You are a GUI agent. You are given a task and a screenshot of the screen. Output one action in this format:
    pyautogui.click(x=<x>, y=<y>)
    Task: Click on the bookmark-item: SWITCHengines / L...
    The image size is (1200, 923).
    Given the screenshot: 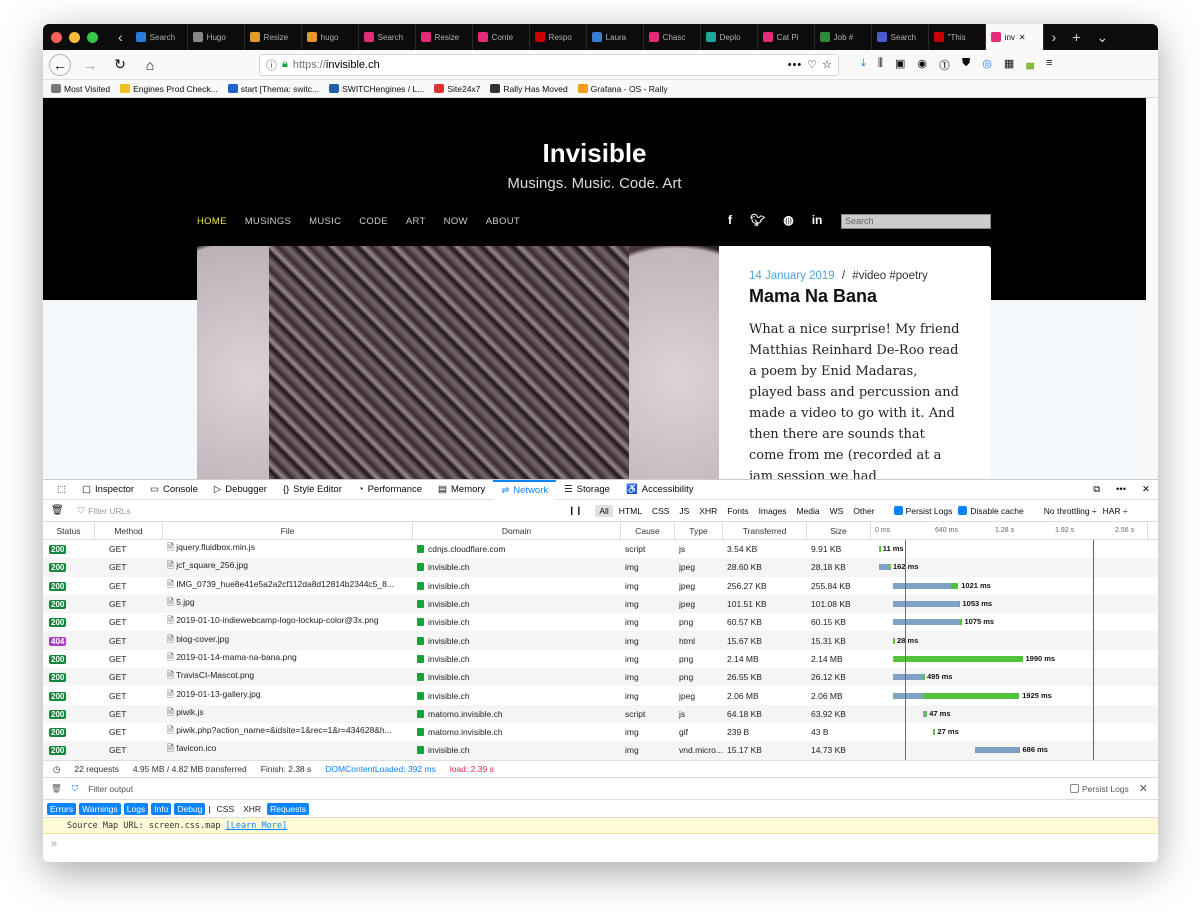 What is the action you would take?
    pyautogui.click(x=376, y=89)
    